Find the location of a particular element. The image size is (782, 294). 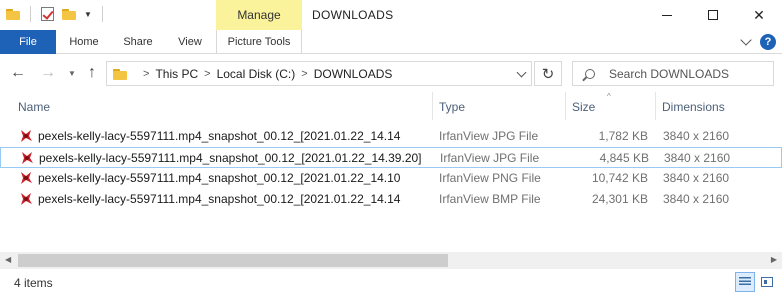

breadcrumb-this-pc: This PC is located at coordinates (176, 74).